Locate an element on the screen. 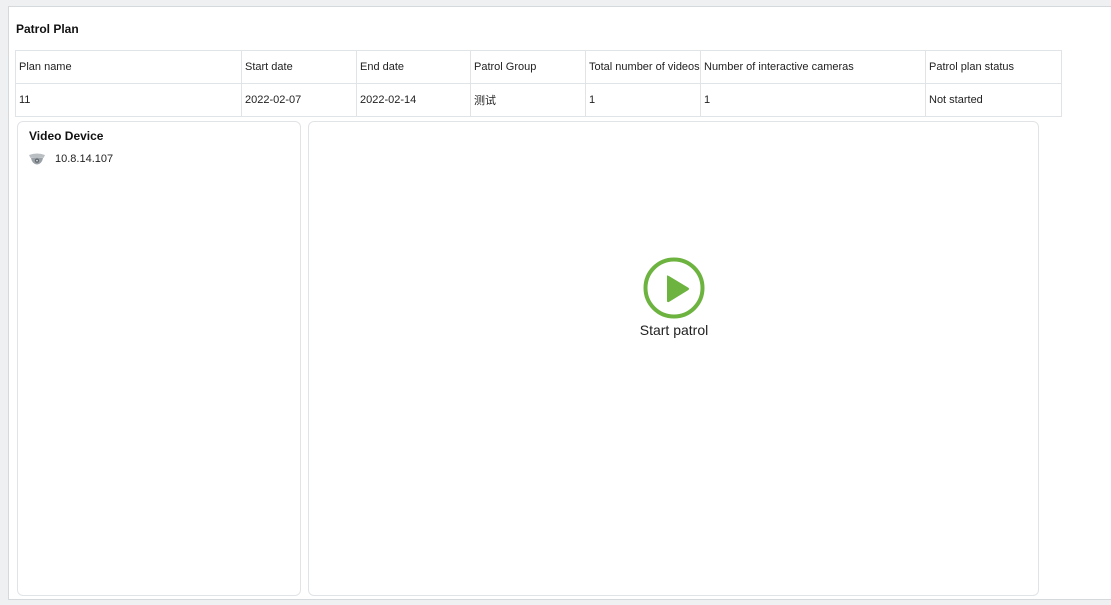  camera-icon is located at coordinates (37, 159).